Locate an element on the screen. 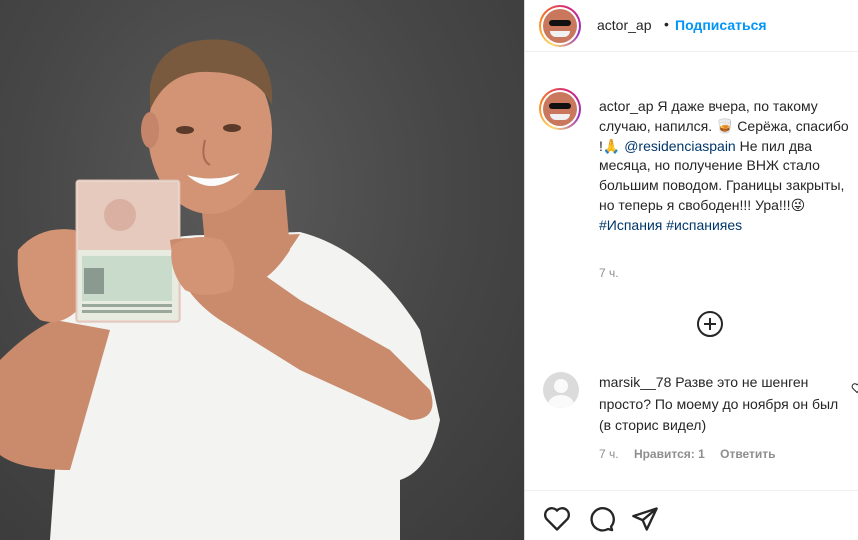  comment-heart-icon is located at coordinates (854, 388).